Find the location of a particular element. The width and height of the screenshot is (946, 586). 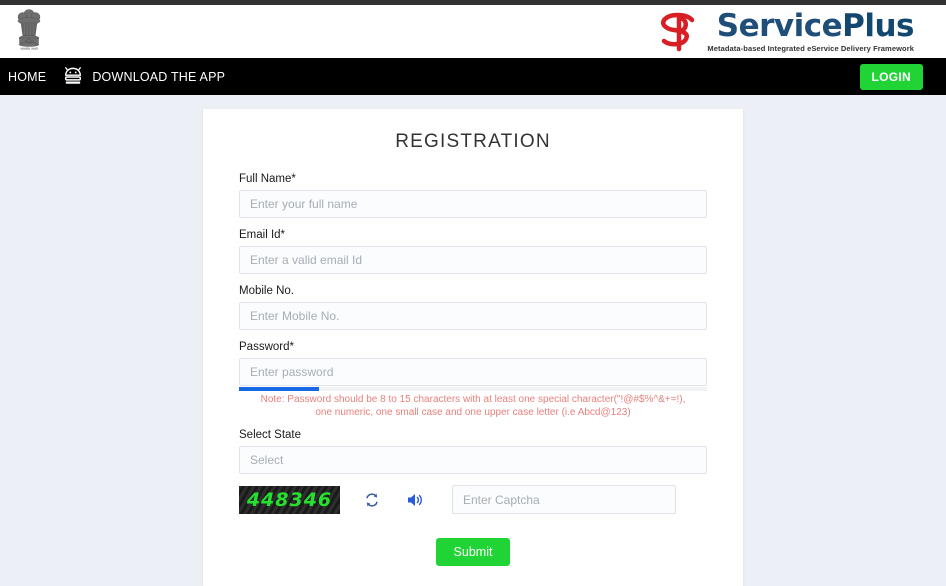

emblem-caption: सत्यमेव जयते is located at coordinates (29, 48).